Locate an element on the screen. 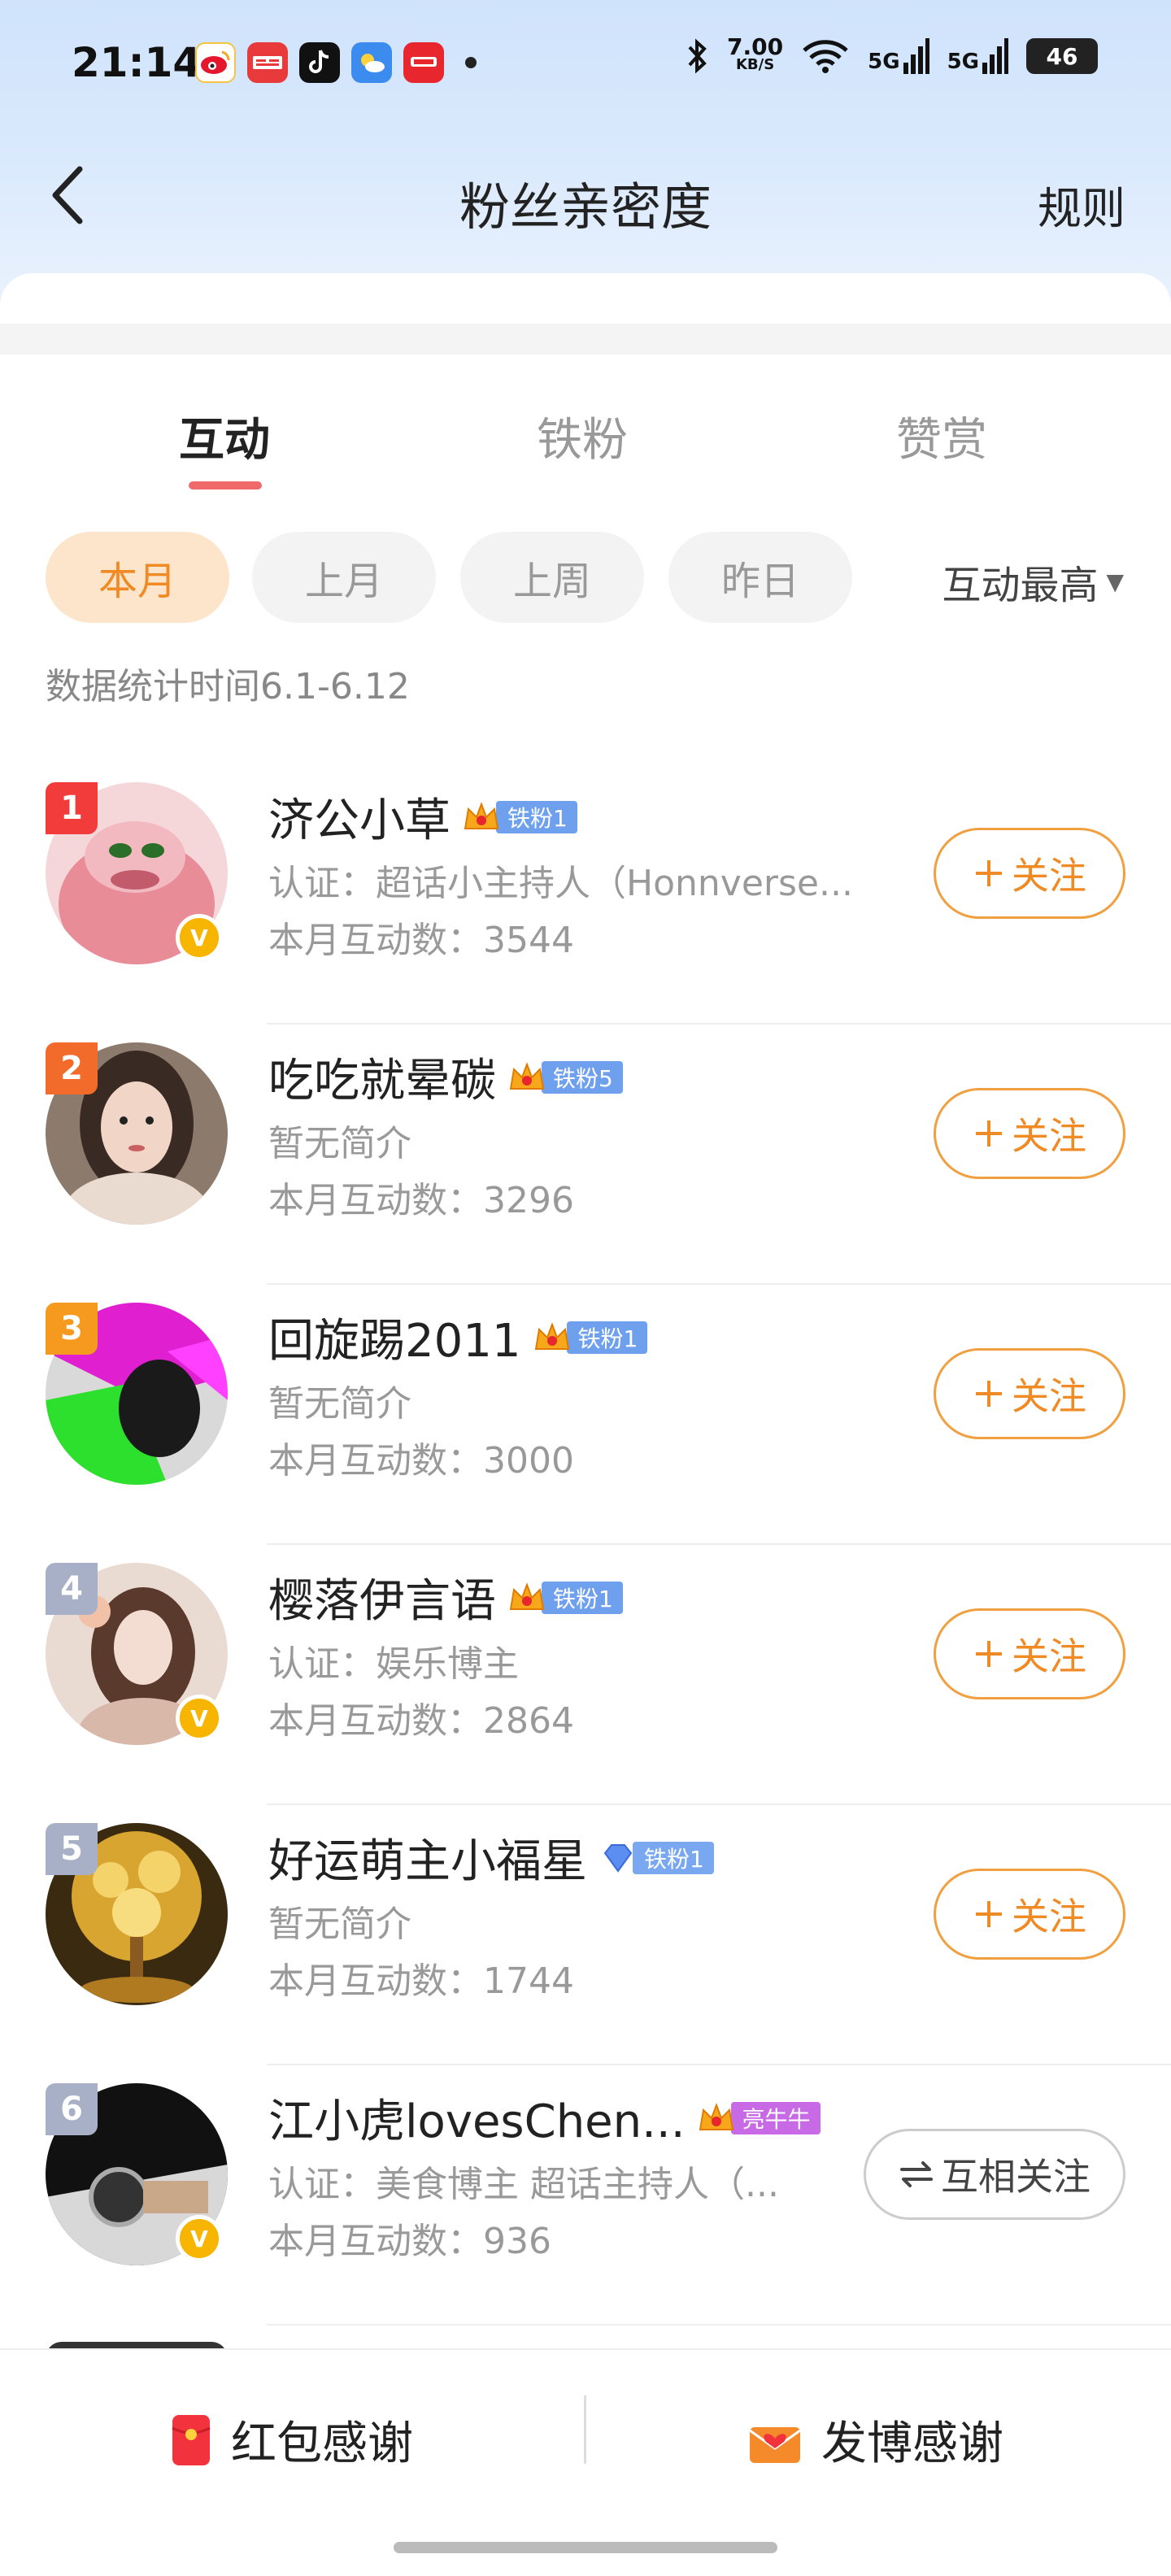  rules-link: 规则 is located at coordinates (1081, 205).